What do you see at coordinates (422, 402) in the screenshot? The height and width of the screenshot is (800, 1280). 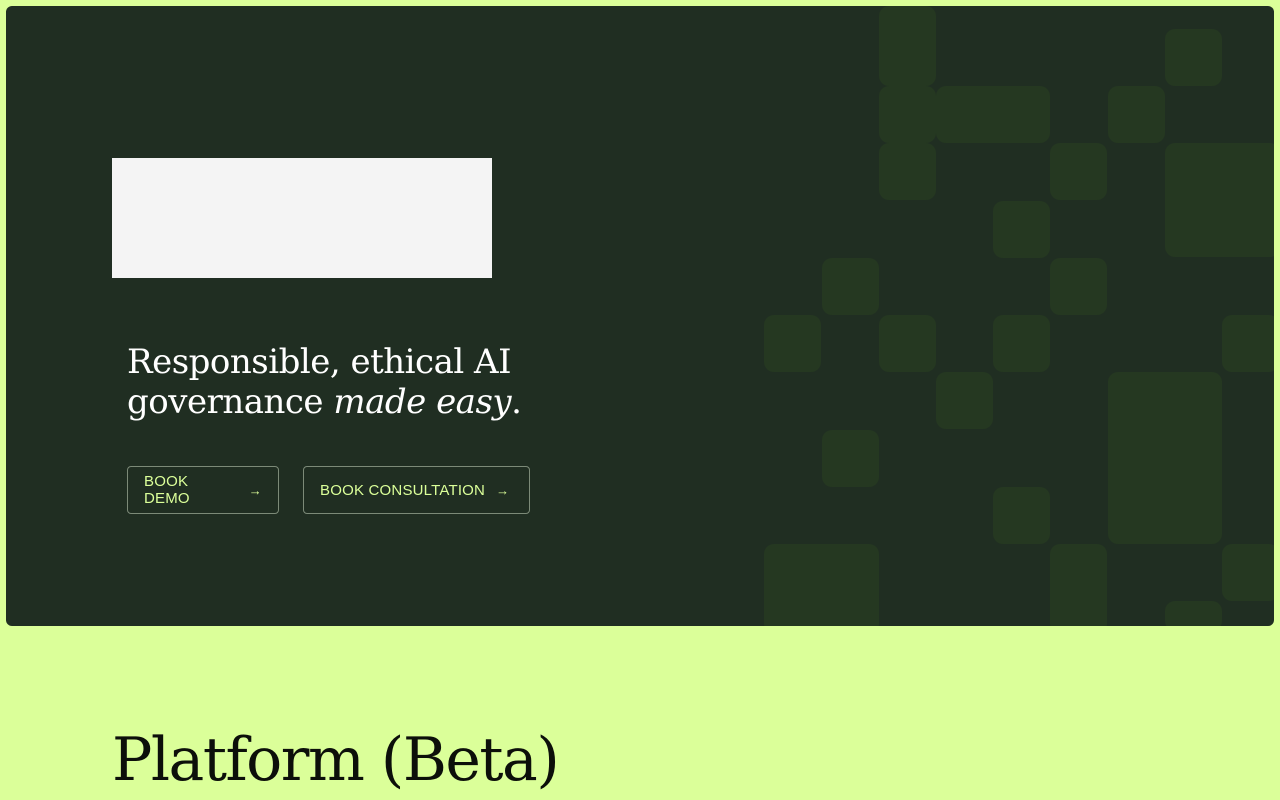 I see `headline-line-2-italic: made easy` at bounding box center [422, 402].